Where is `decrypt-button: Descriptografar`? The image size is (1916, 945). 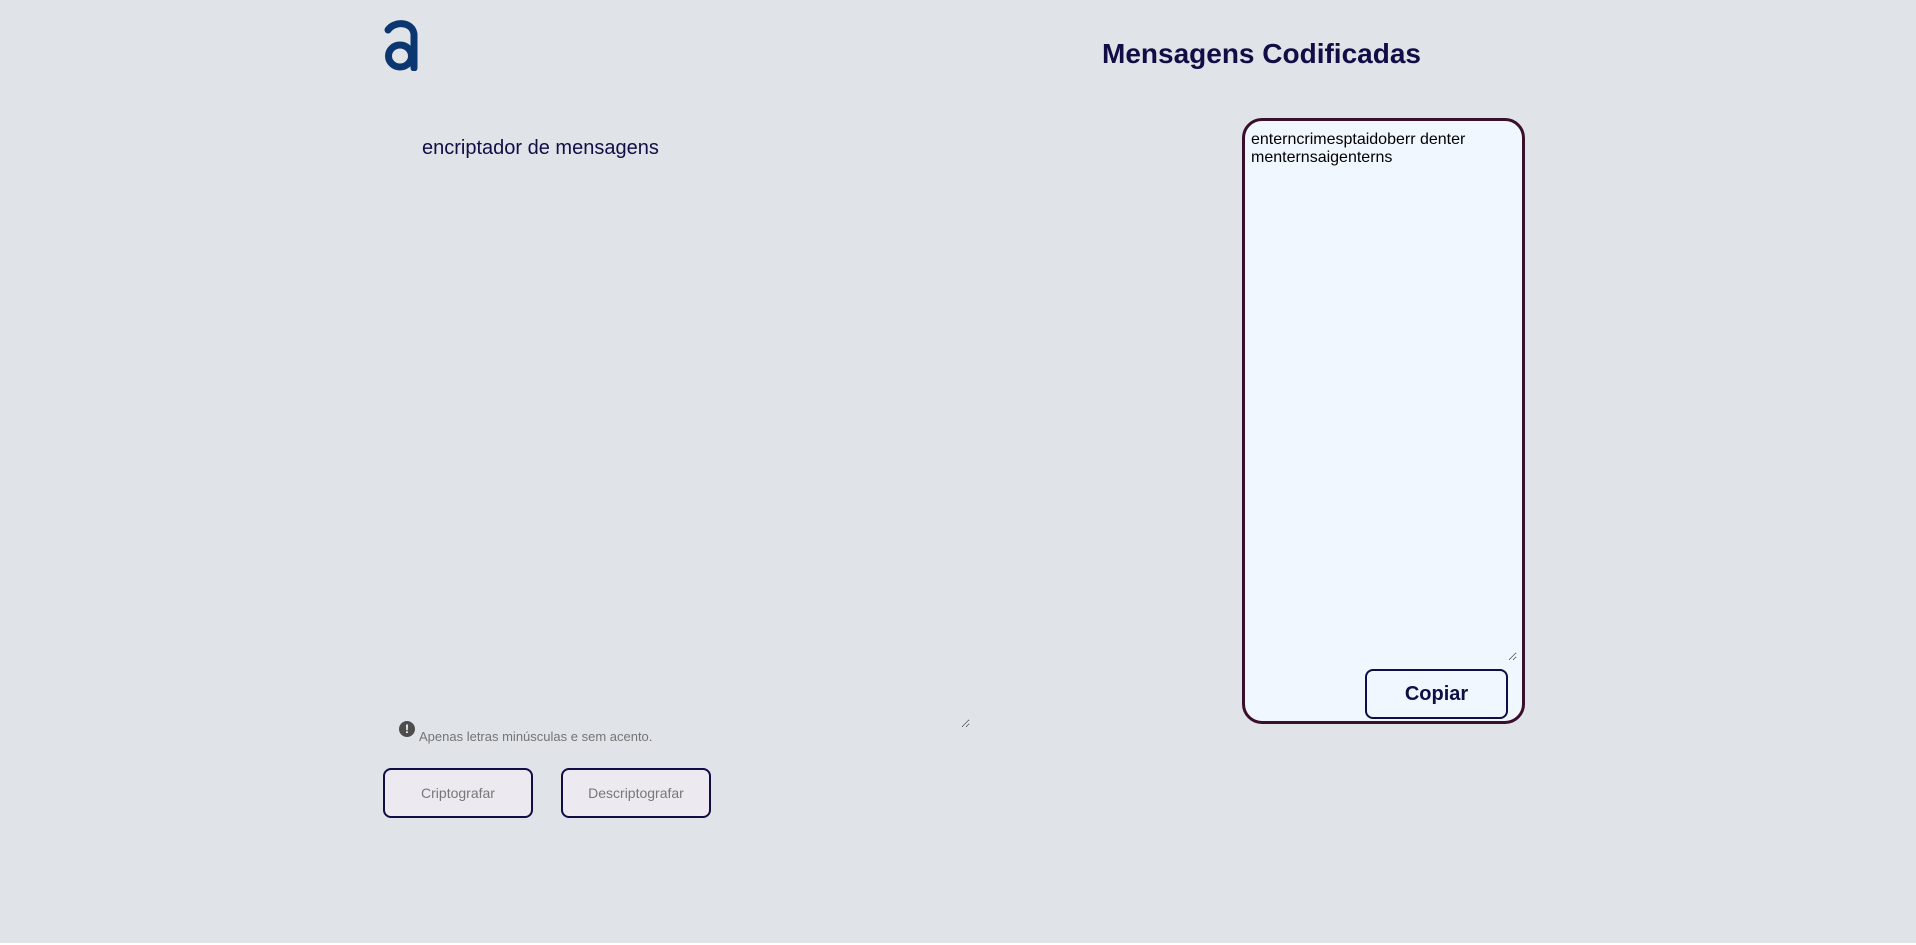
decrypt-button: Descriptografar is located at coordinates (636, 793).